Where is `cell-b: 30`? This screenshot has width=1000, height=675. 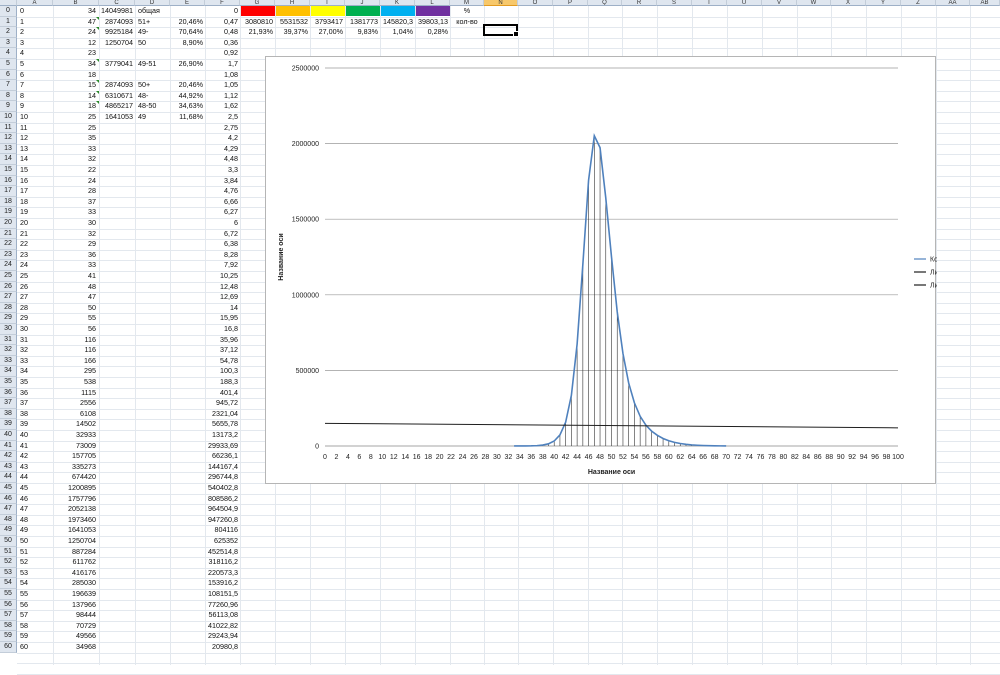
cell-b: 30 is located at coordinates (74, 223).